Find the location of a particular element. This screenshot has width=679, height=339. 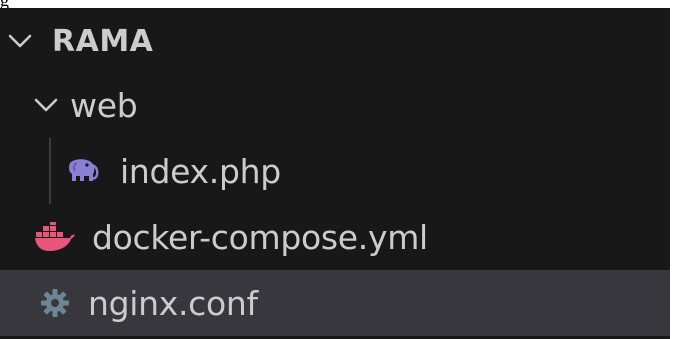

cropped-top-text: g is located at coordinates (339, 4).